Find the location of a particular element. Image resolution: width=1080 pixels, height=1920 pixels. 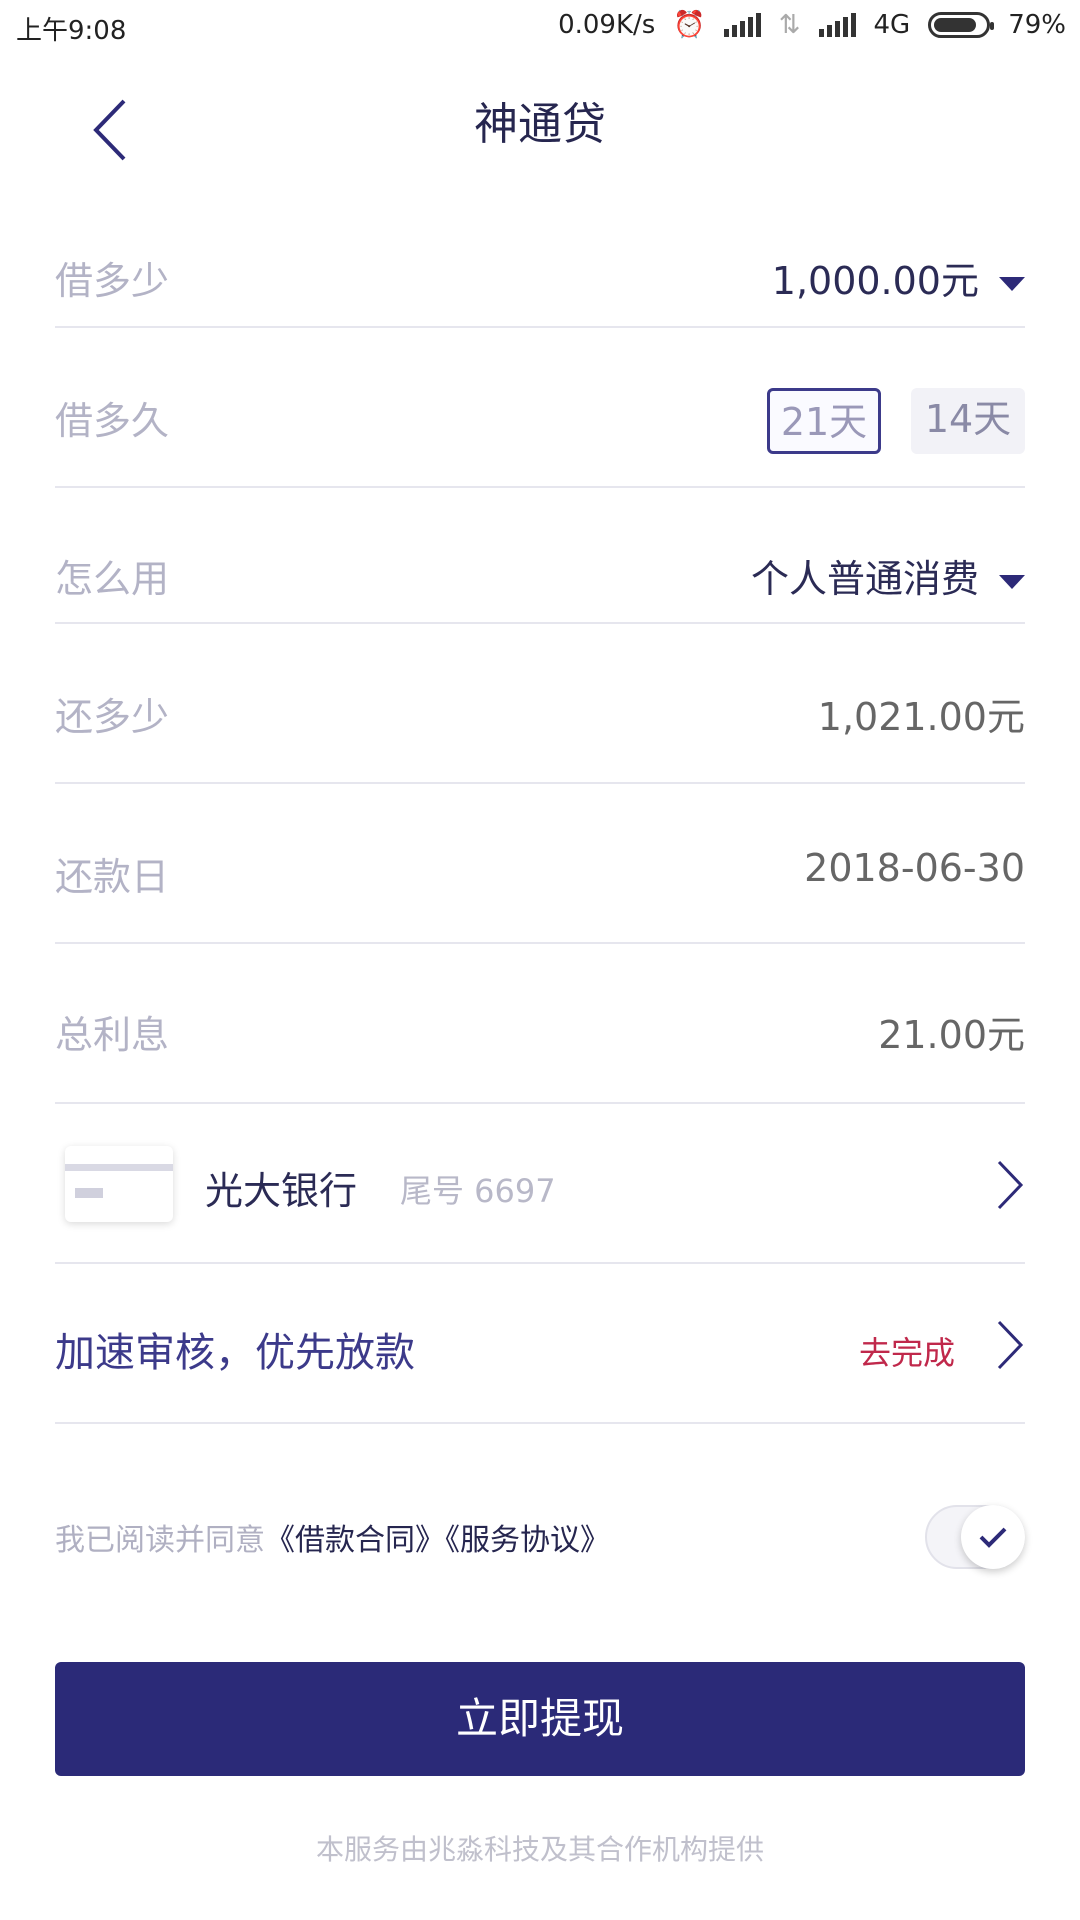

repay-date-label: 还款日 is located at coordinates (112, 877).